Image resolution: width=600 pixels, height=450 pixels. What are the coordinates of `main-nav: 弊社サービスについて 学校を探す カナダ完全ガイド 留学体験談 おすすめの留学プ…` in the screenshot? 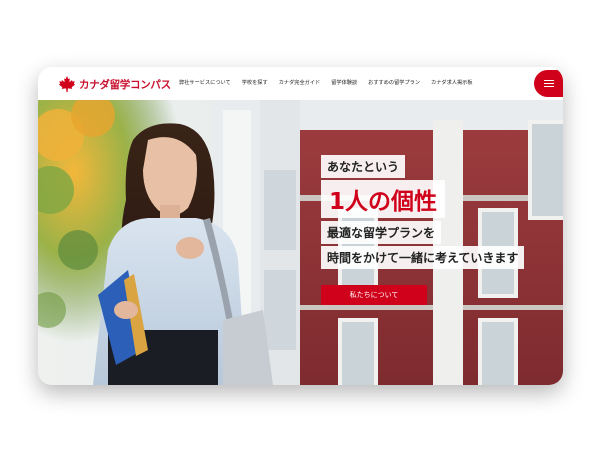 It's located at (326, 82).